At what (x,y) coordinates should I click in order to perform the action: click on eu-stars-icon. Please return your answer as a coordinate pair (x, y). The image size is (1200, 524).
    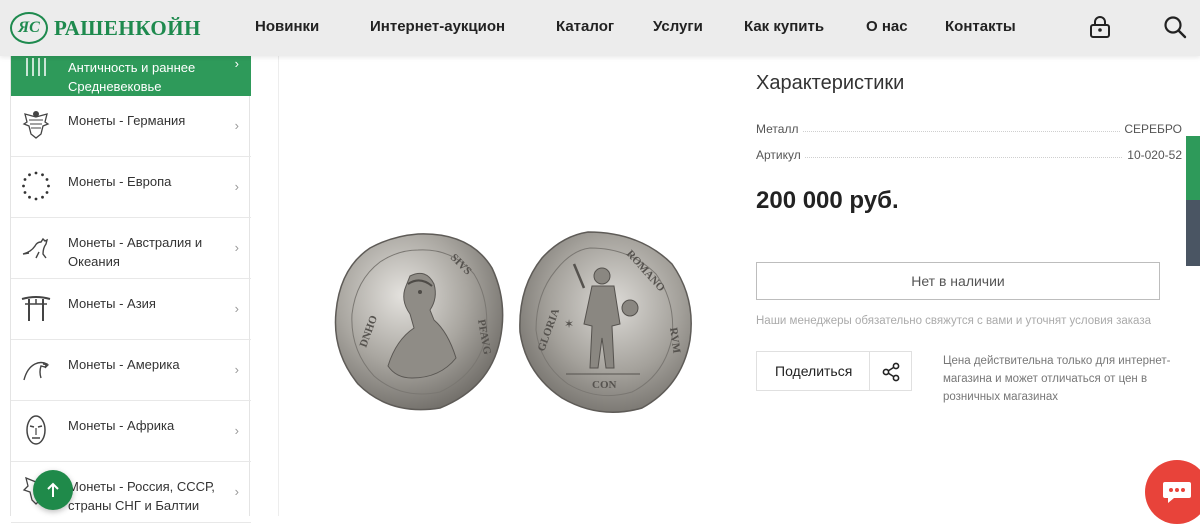
    Looking at the image, I should click on (36, 186).